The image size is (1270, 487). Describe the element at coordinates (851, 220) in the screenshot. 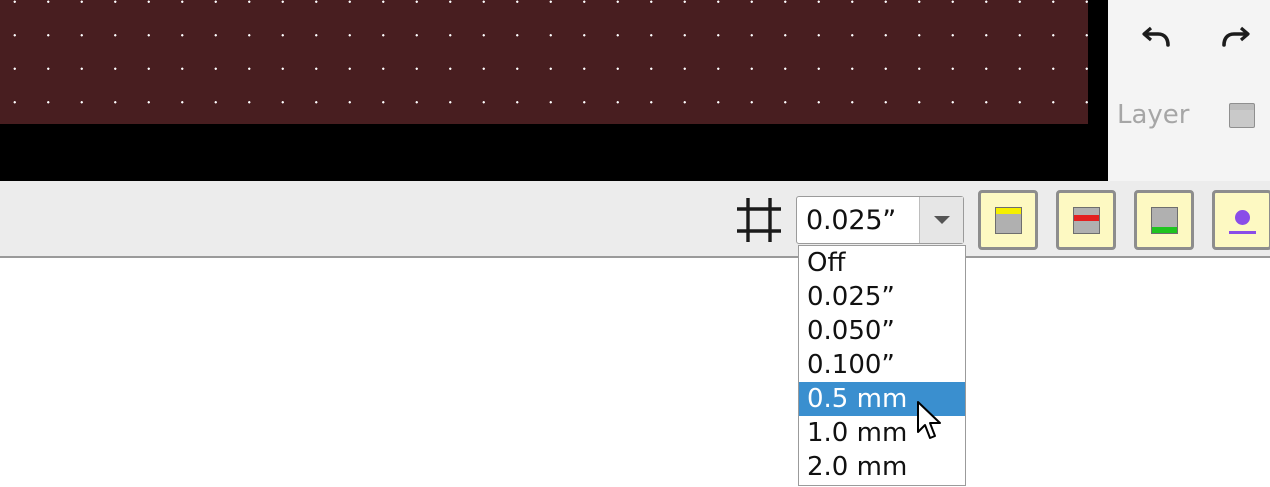

I see `grid-size-value: 0.025”` at that location.